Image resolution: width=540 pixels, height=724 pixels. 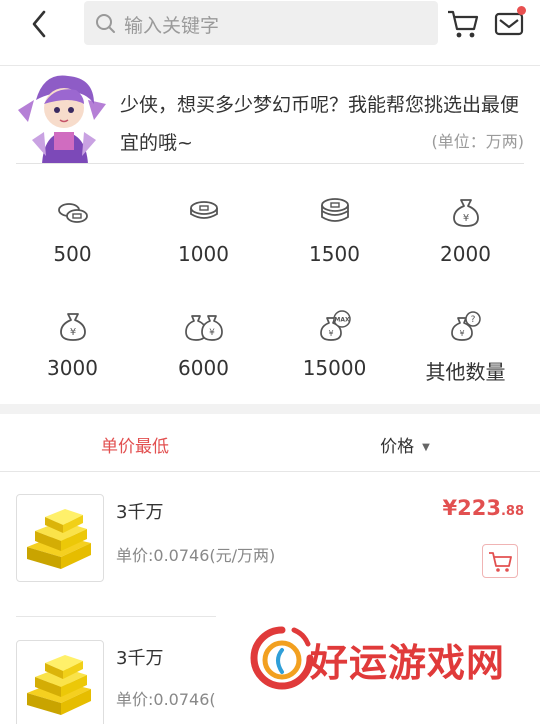 I want to click on message-button, so click(x=510, y=23).